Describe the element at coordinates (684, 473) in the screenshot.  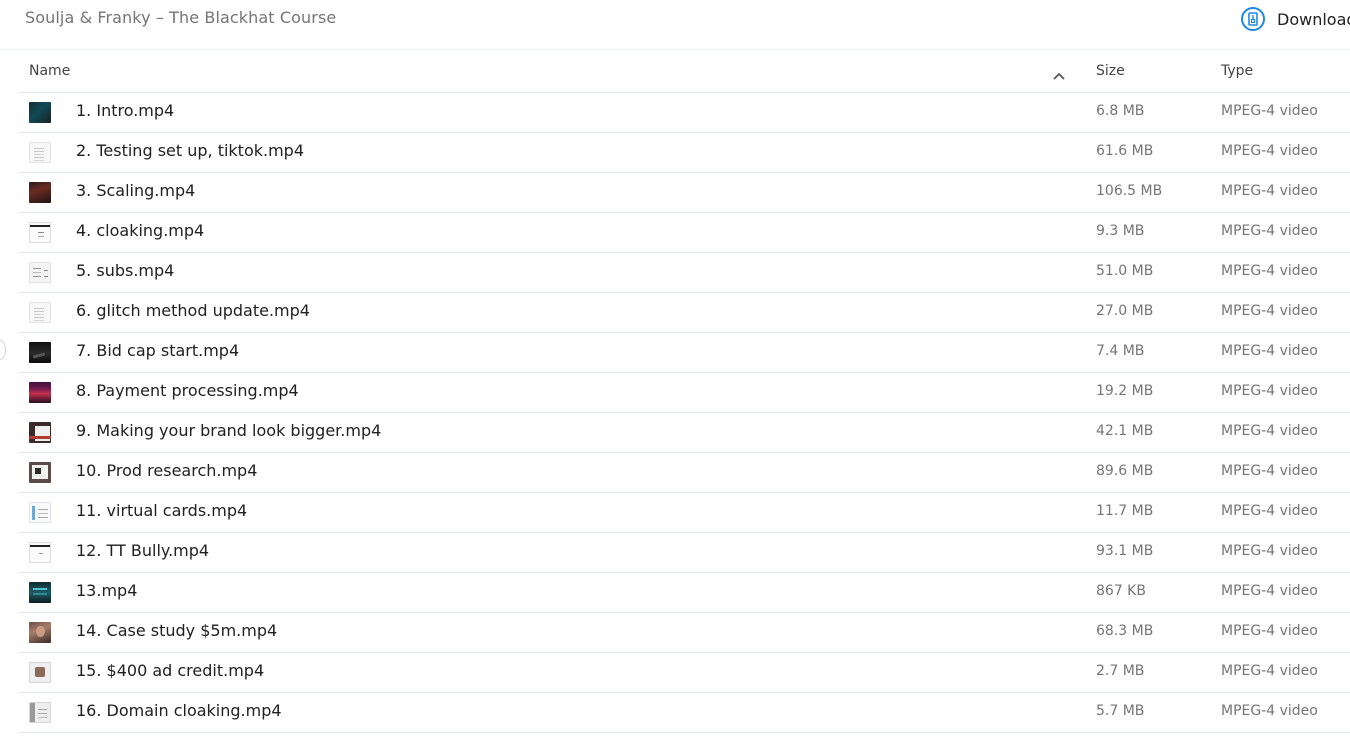
I see `table-row: 10. Prod research.mp4 89.6 MB MPEG-4 video` at that location.